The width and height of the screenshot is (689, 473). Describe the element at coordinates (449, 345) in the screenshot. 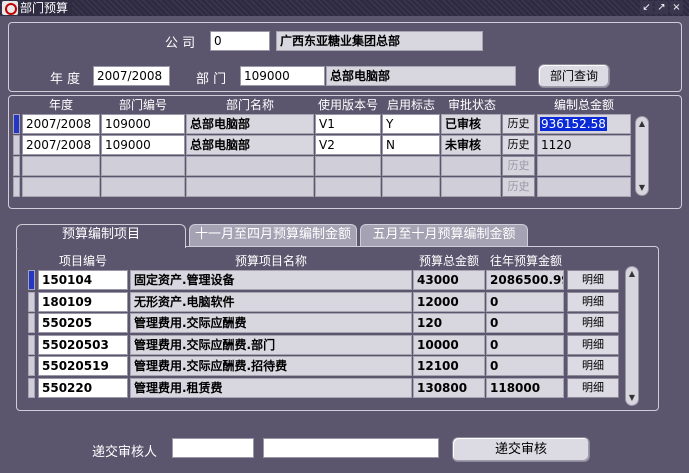

I see `item-total-cell: 10000` at that location.